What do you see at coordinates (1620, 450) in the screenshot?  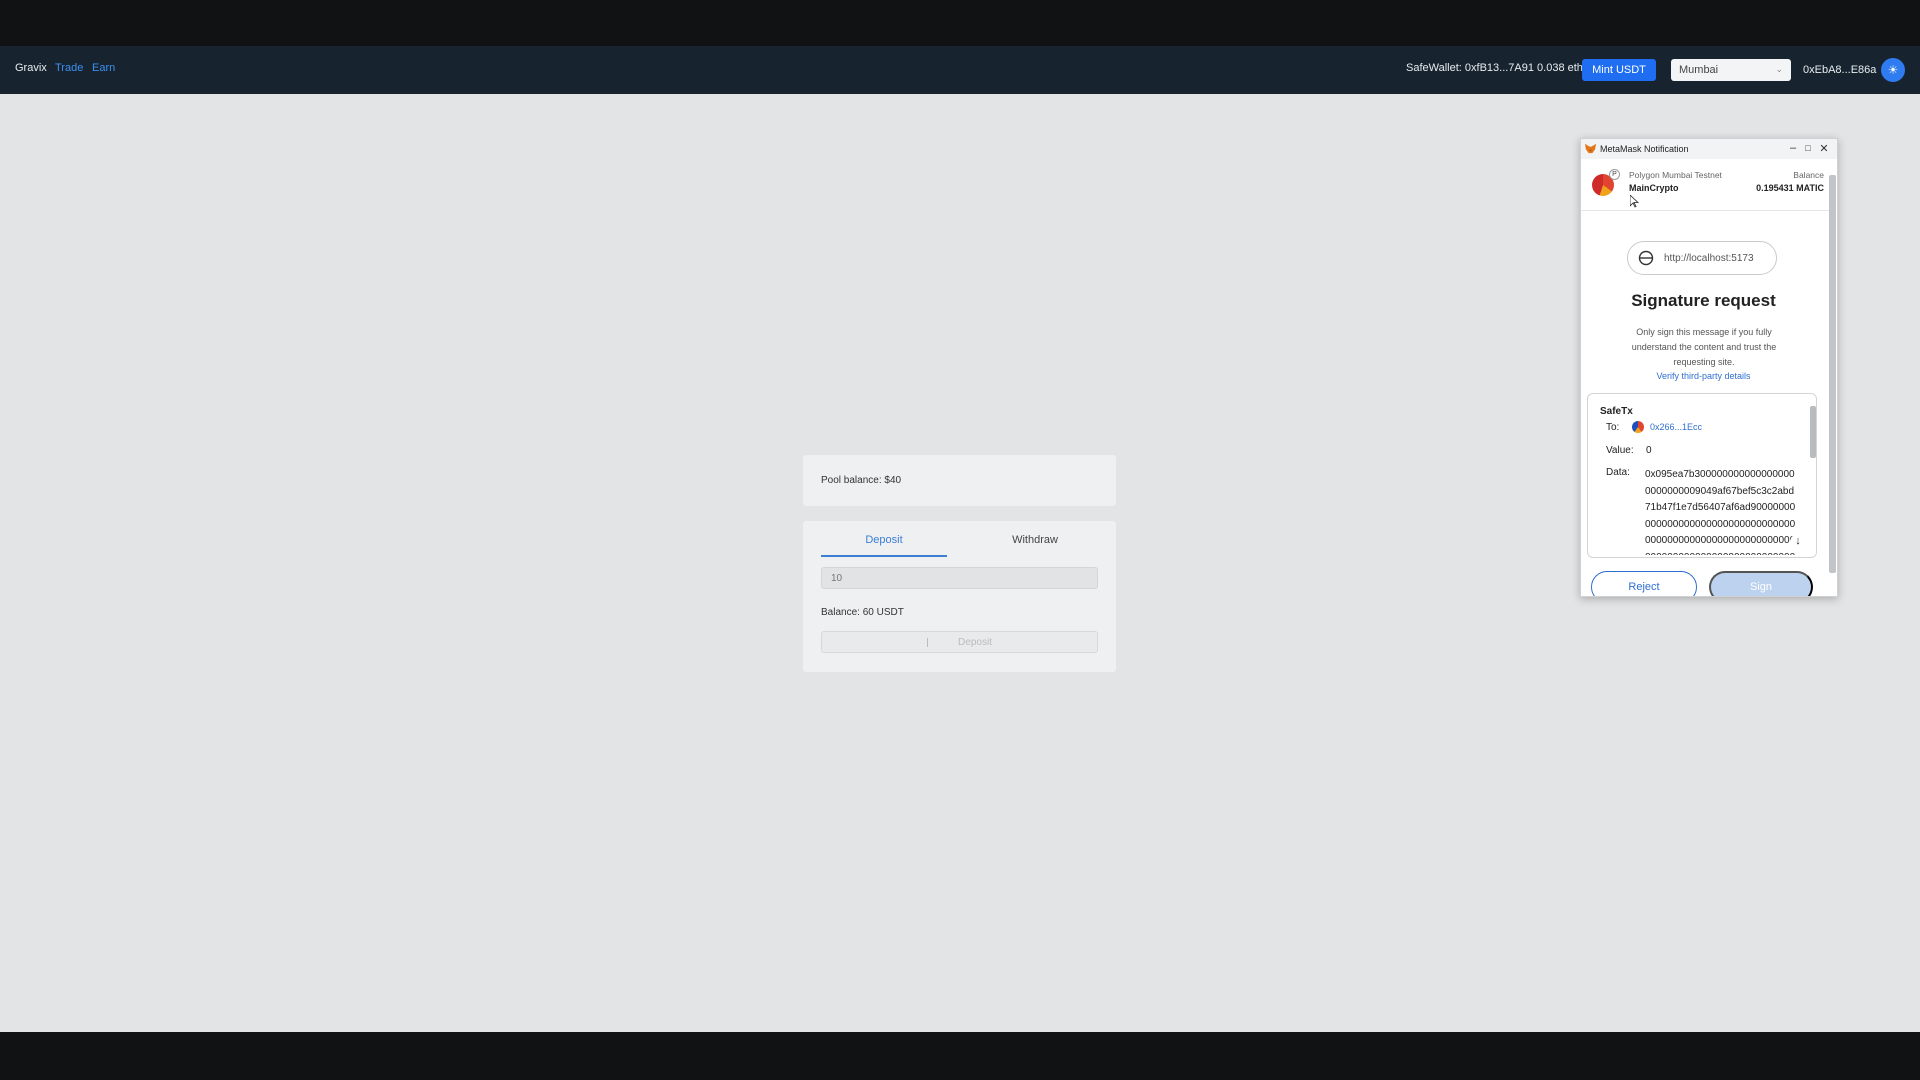 I see `value-label: Value:` at bounding box center [1620, 450].